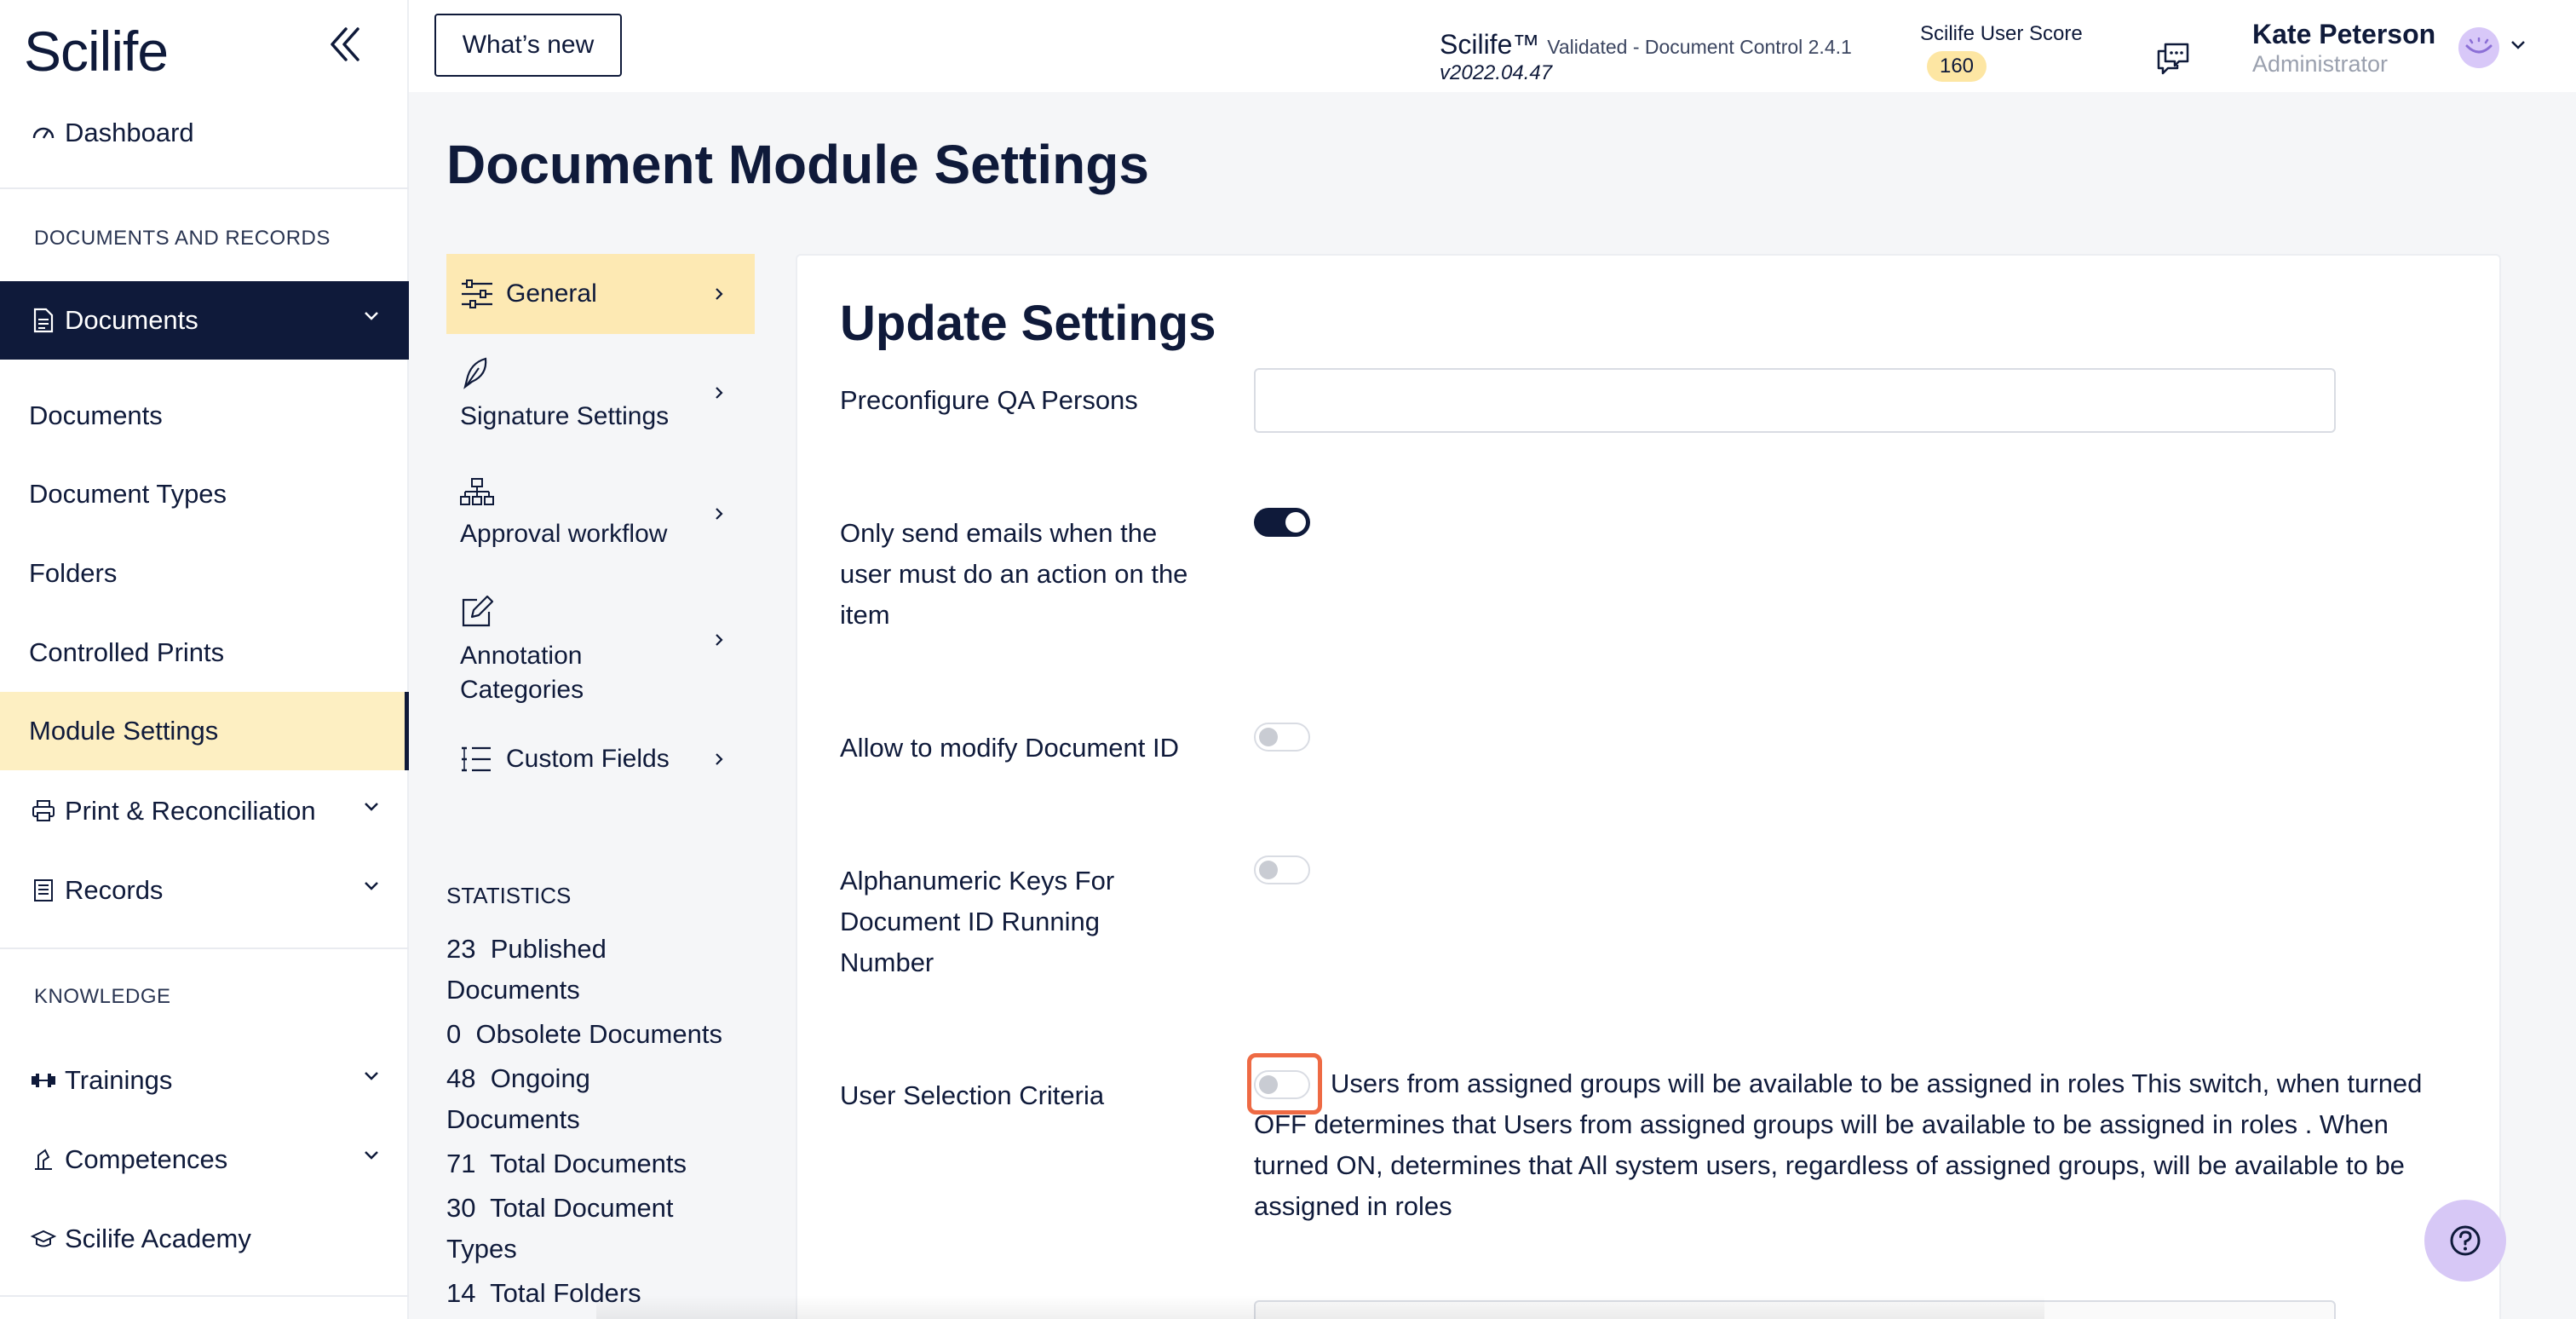  Describe the element at coordinates (97, 52) in the screenshot. I see `scilife-logo: Scilife` at that location.